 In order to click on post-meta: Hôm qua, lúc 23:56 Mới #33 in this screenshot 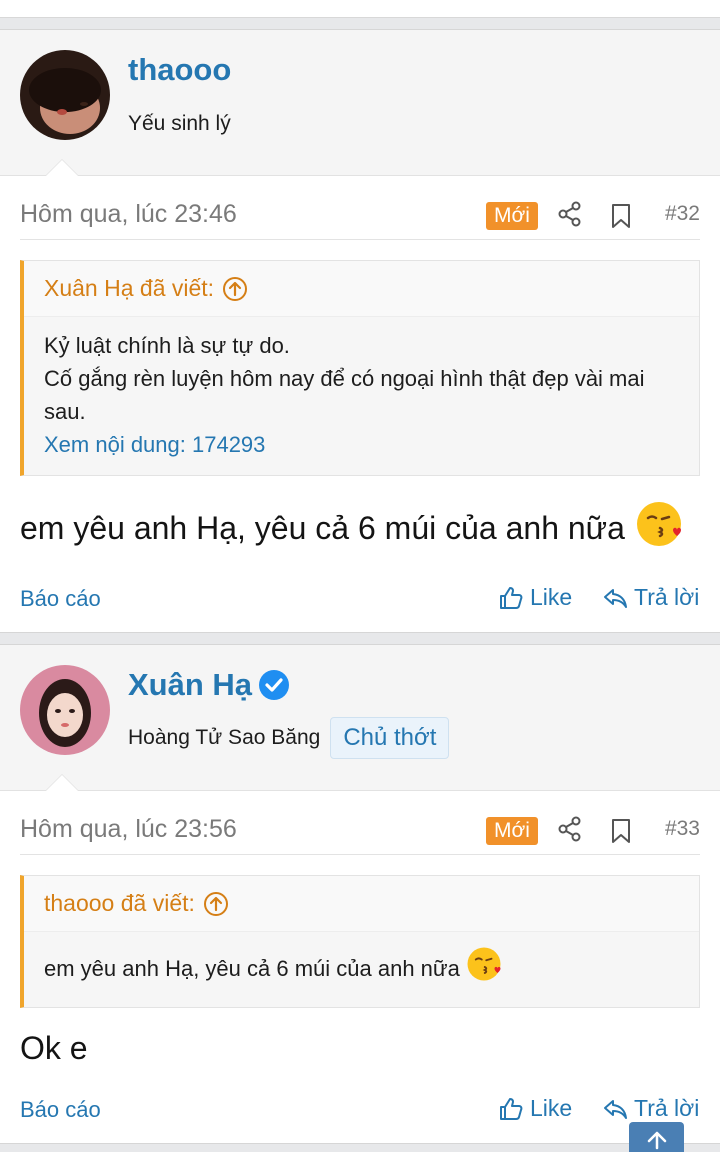, I will do `click(360, 823)`.